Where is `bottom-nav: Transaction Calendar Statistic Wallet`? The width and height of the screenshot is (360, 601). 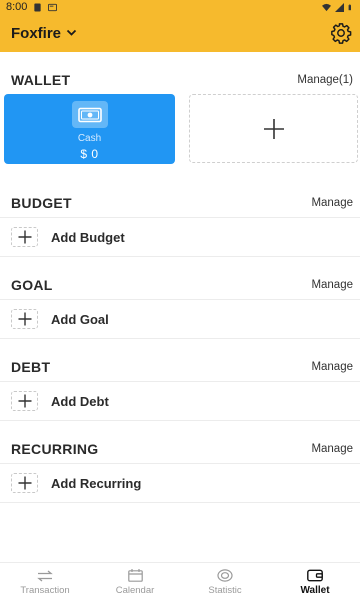 bottom-nav: Transaction Calendar Statistic Wallet is located at coordinates (180, 581).